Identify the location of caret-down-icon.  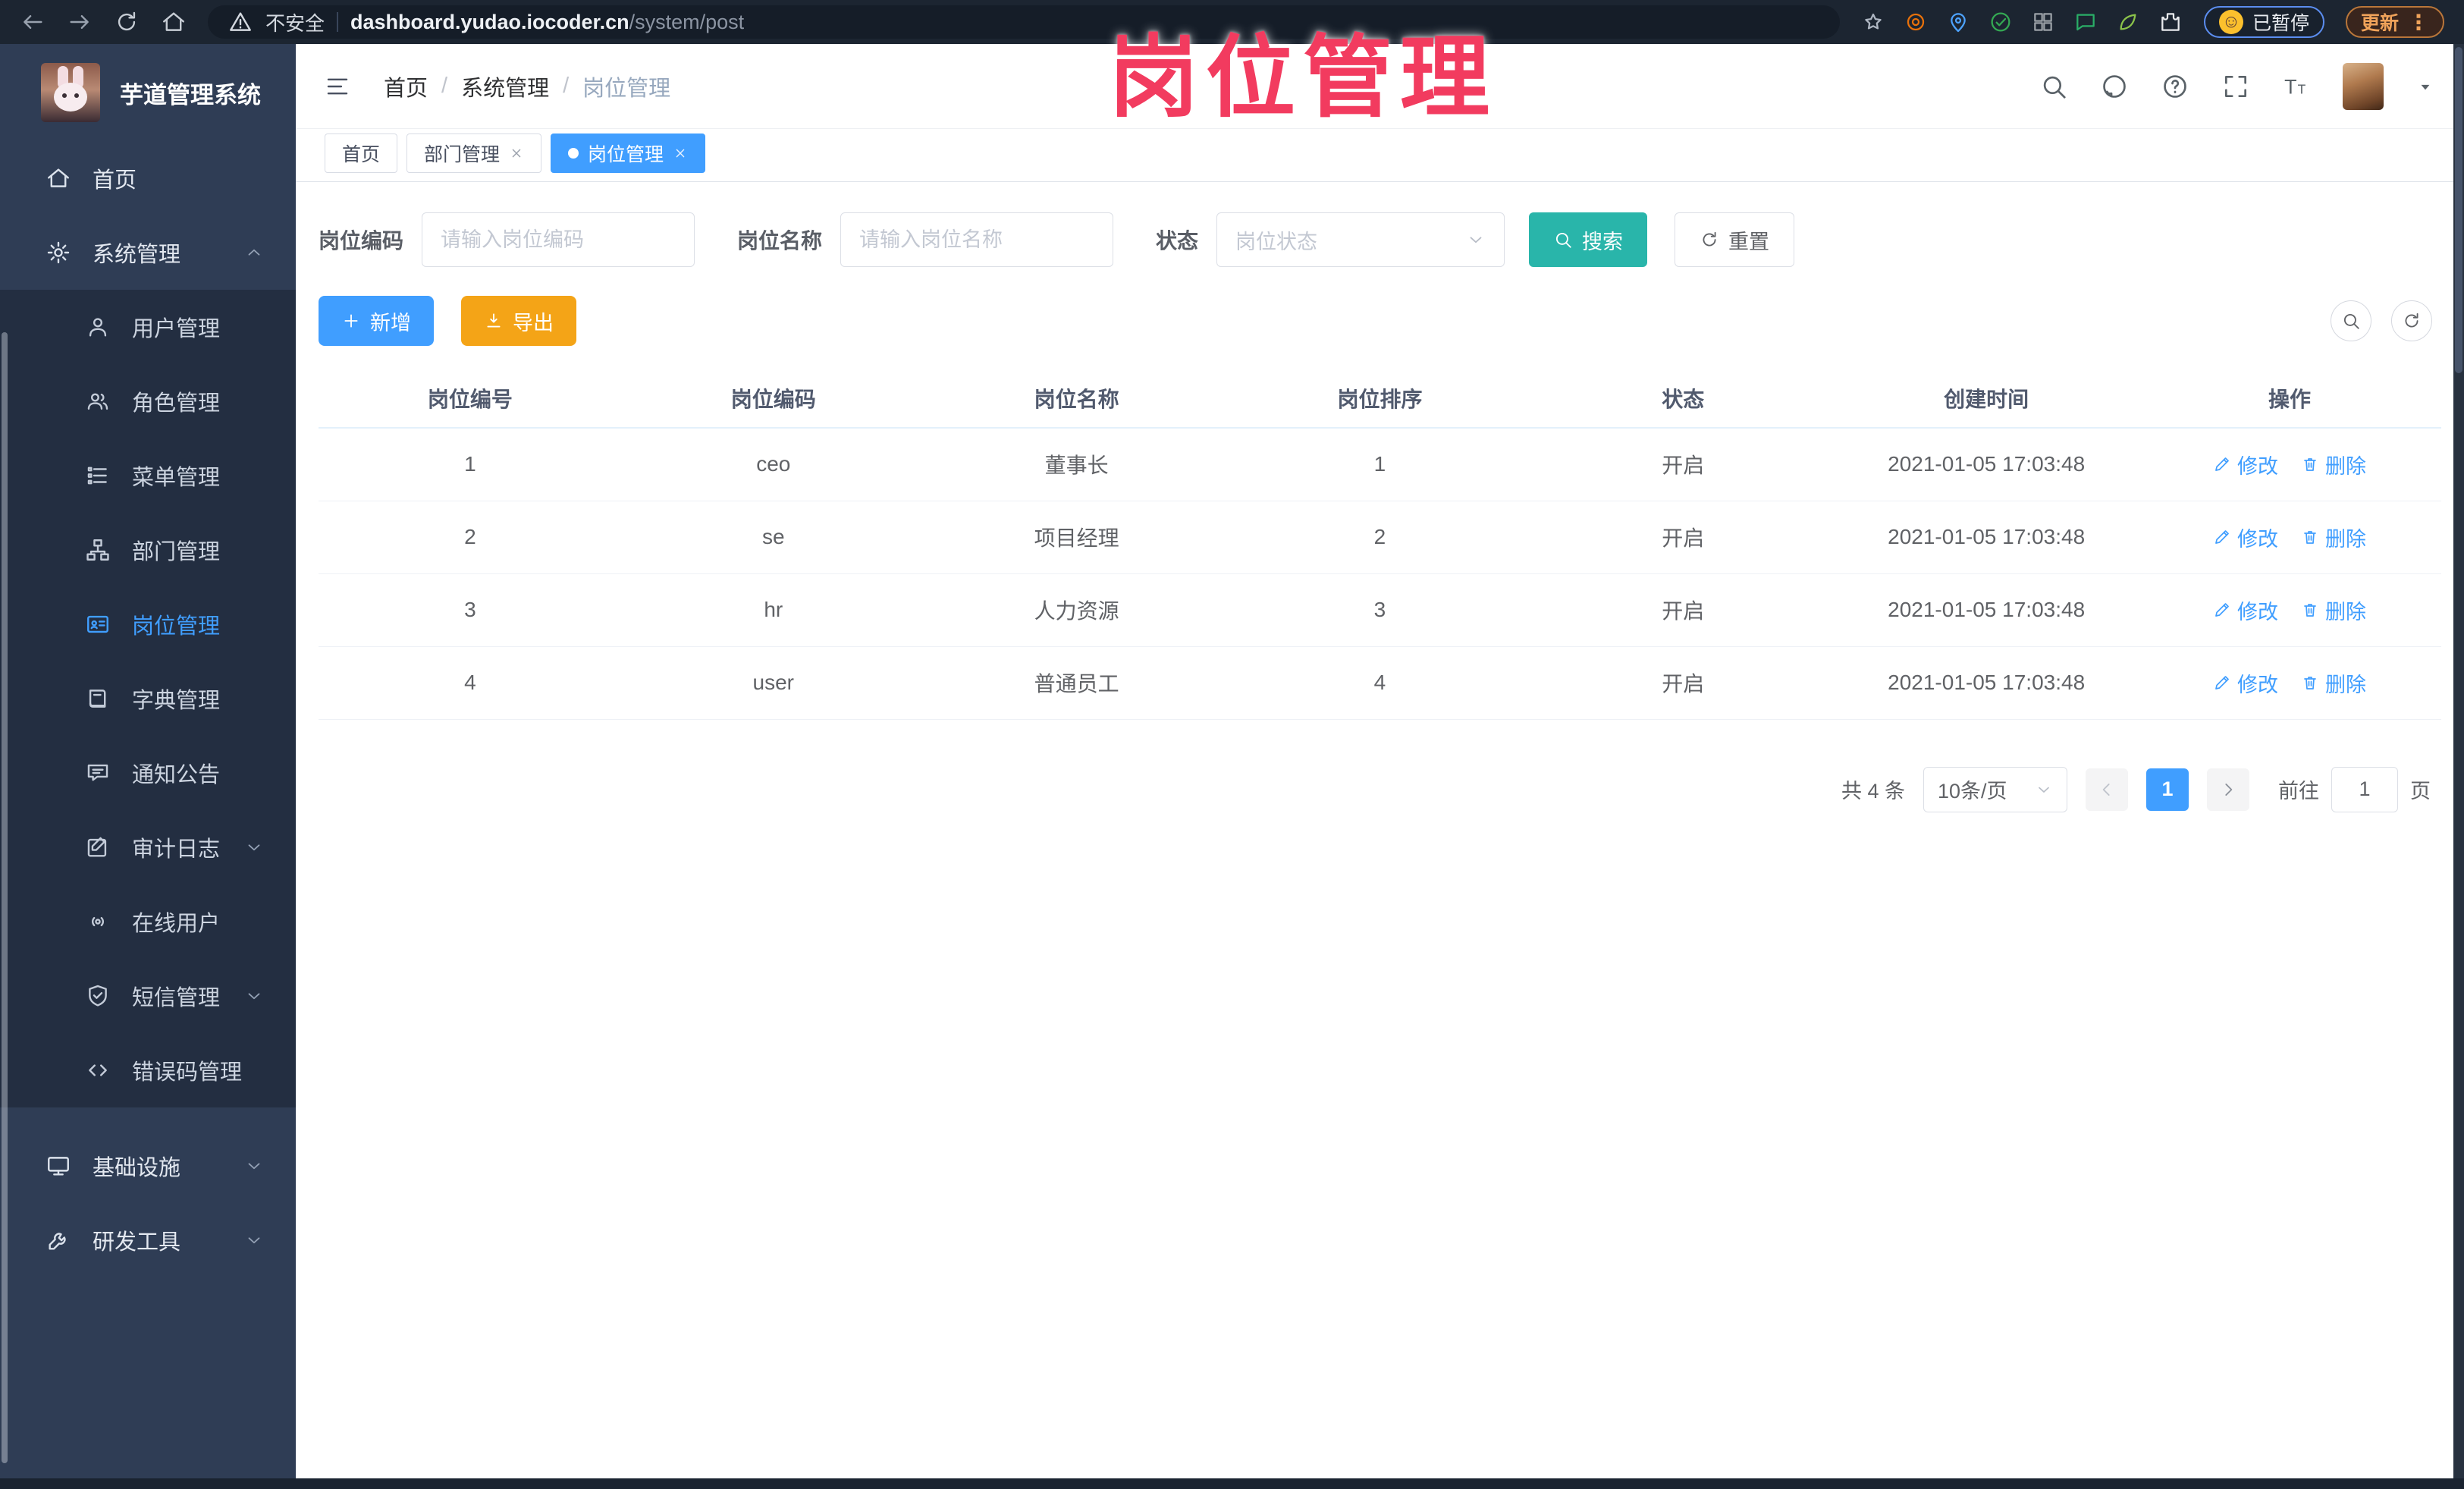
(2425, 86).